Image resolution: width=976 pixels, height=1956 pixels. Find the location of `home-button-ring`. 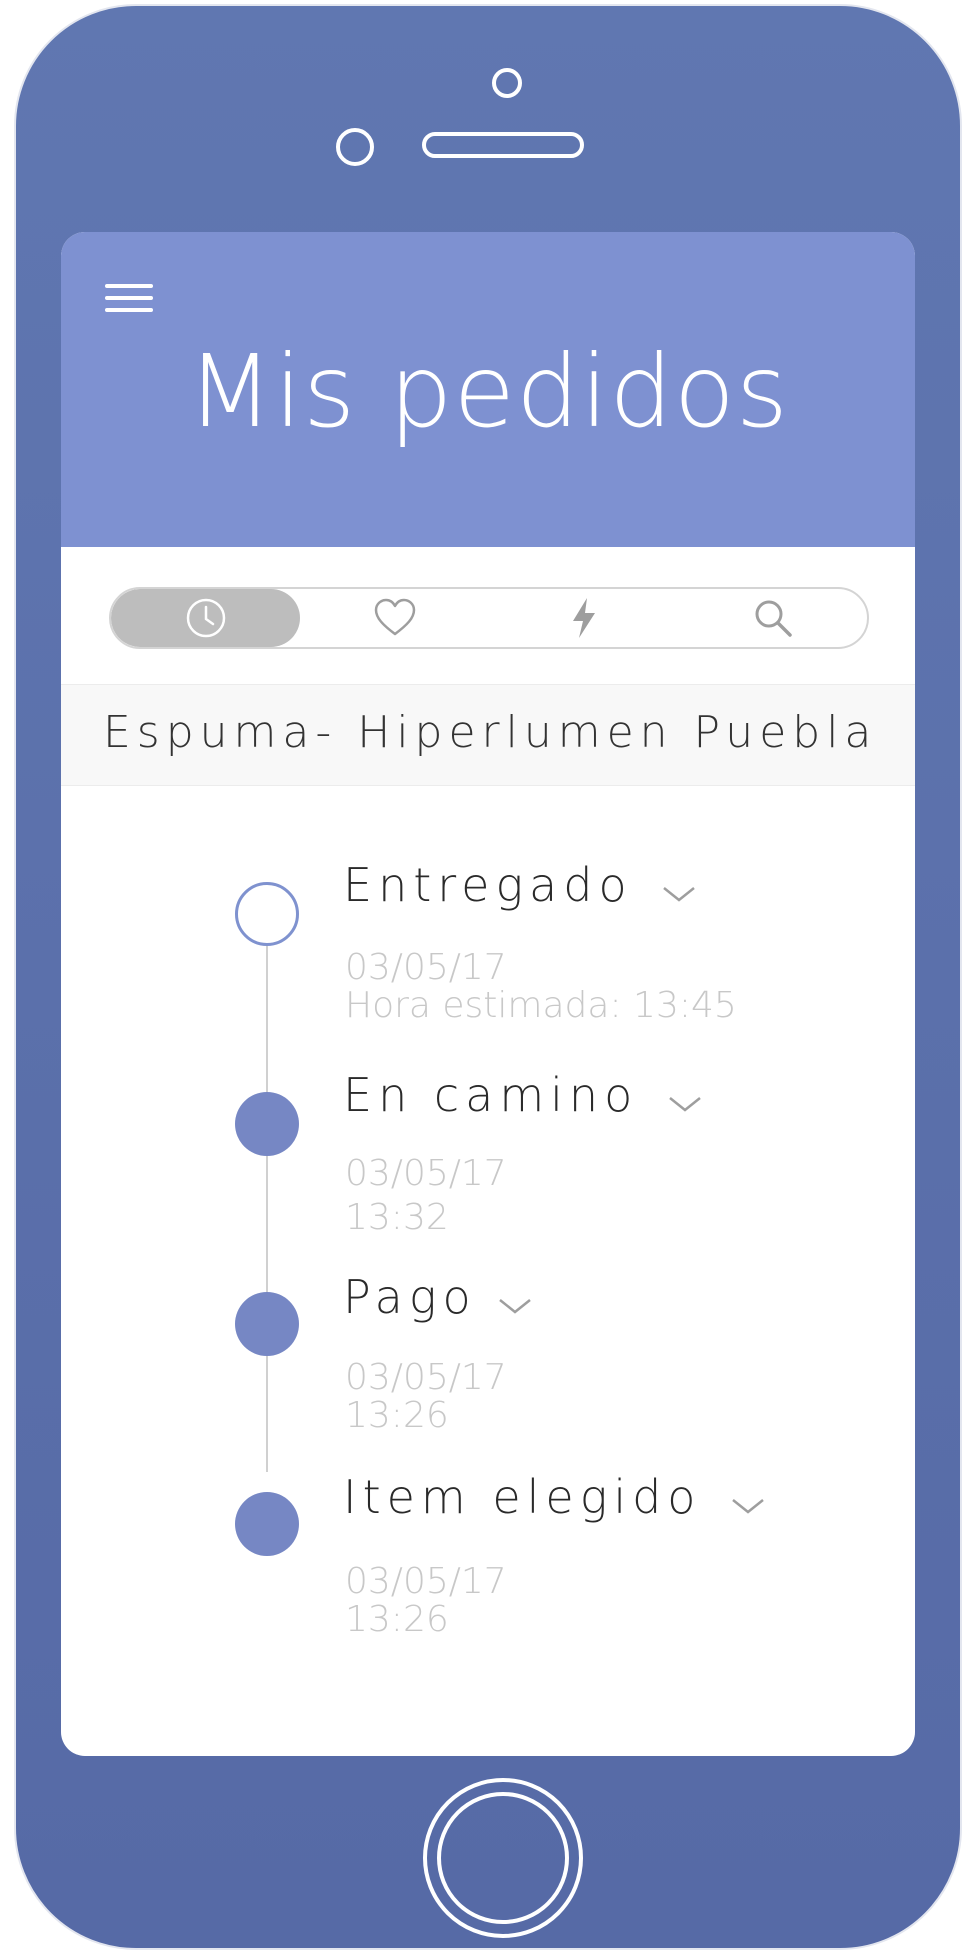

home-button-ring is located at coordinates (503, 1858).